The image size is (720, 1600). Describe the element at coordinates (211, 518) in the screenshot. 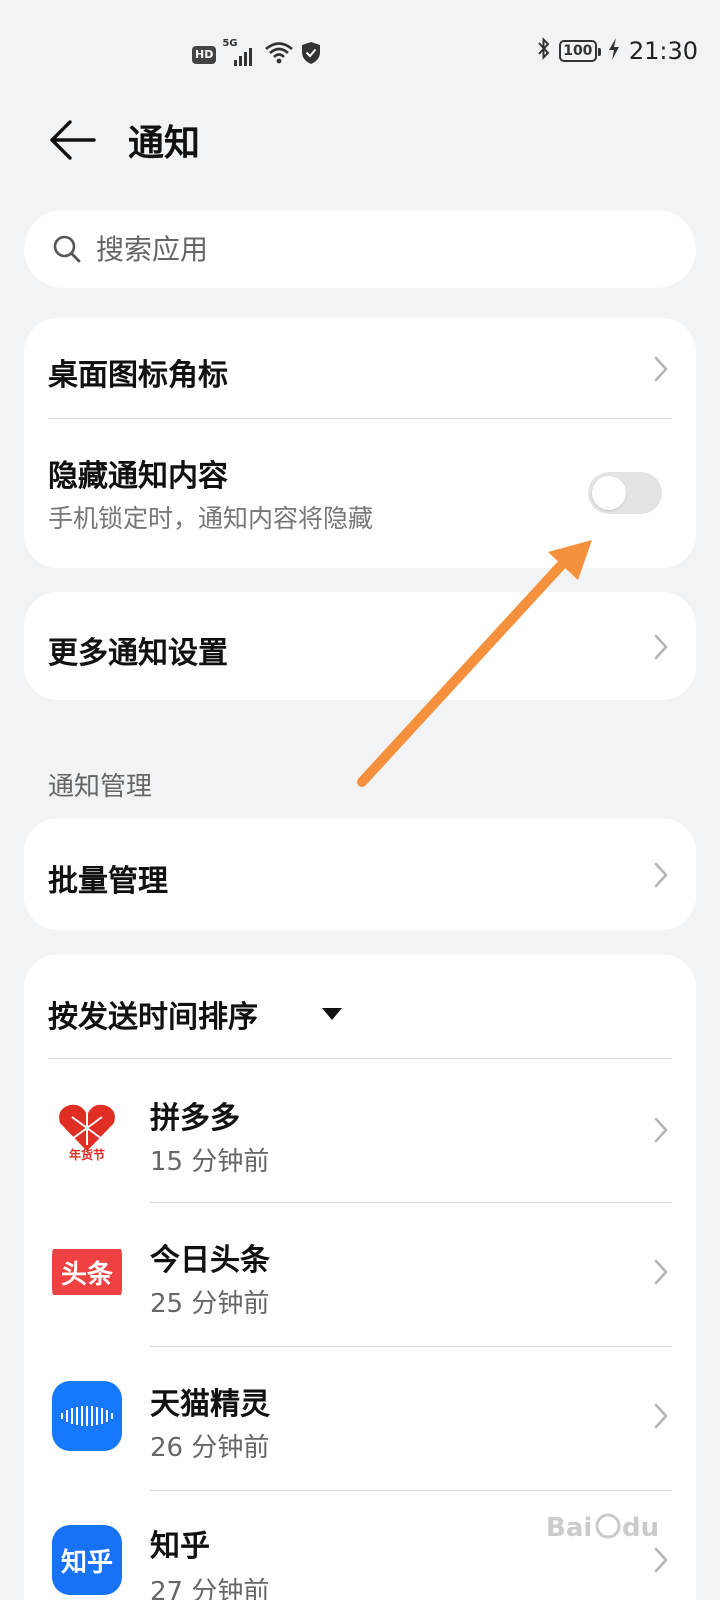

I see `hide-content-description: 手机锁定时，通知内容将隐藏` at that location.